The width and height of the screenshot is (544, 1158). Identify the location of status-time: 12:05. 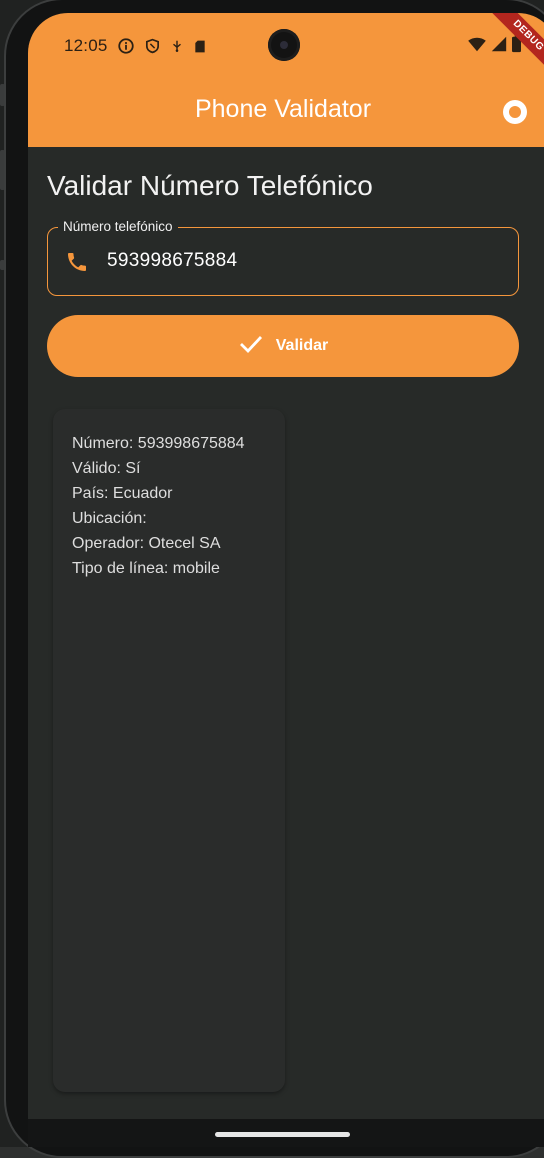
(86, 45).